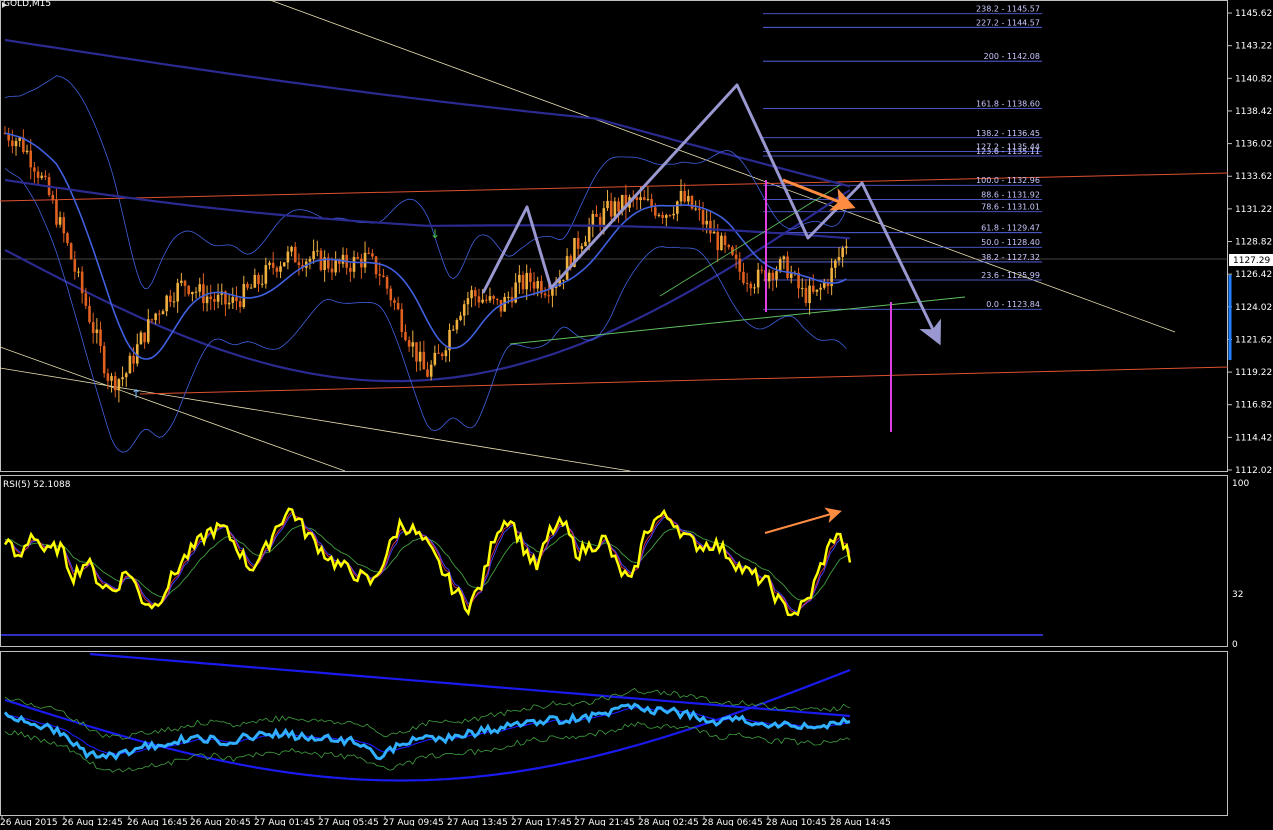  I want to click on time-axis-label: 27 Aug 13:45, so click(477, 822).